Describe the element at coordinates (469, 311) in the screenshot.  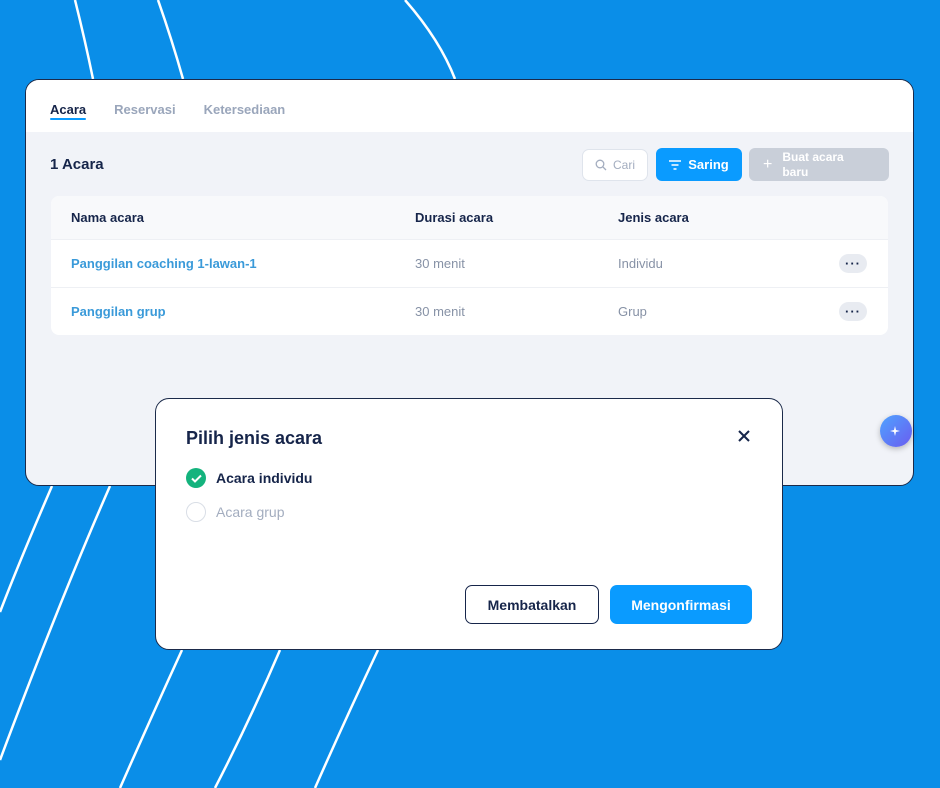
I see `table-row: Panggilan grup 30 menit Grup ···` at that location.